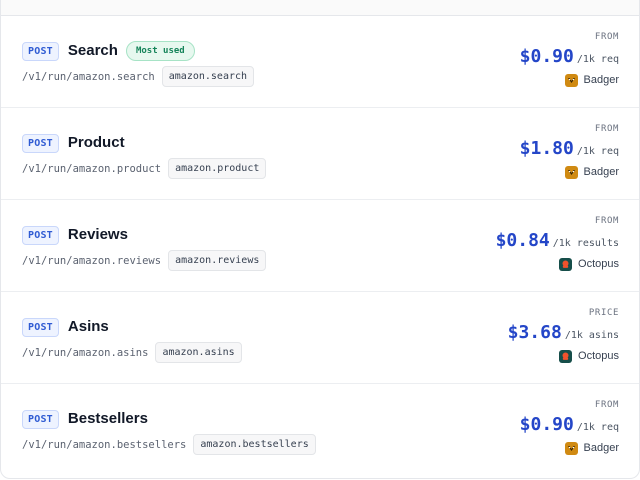  I want to click on endpoint-path-line: /v1/run/amazon.asins amazon.asins, so click(132, 352).